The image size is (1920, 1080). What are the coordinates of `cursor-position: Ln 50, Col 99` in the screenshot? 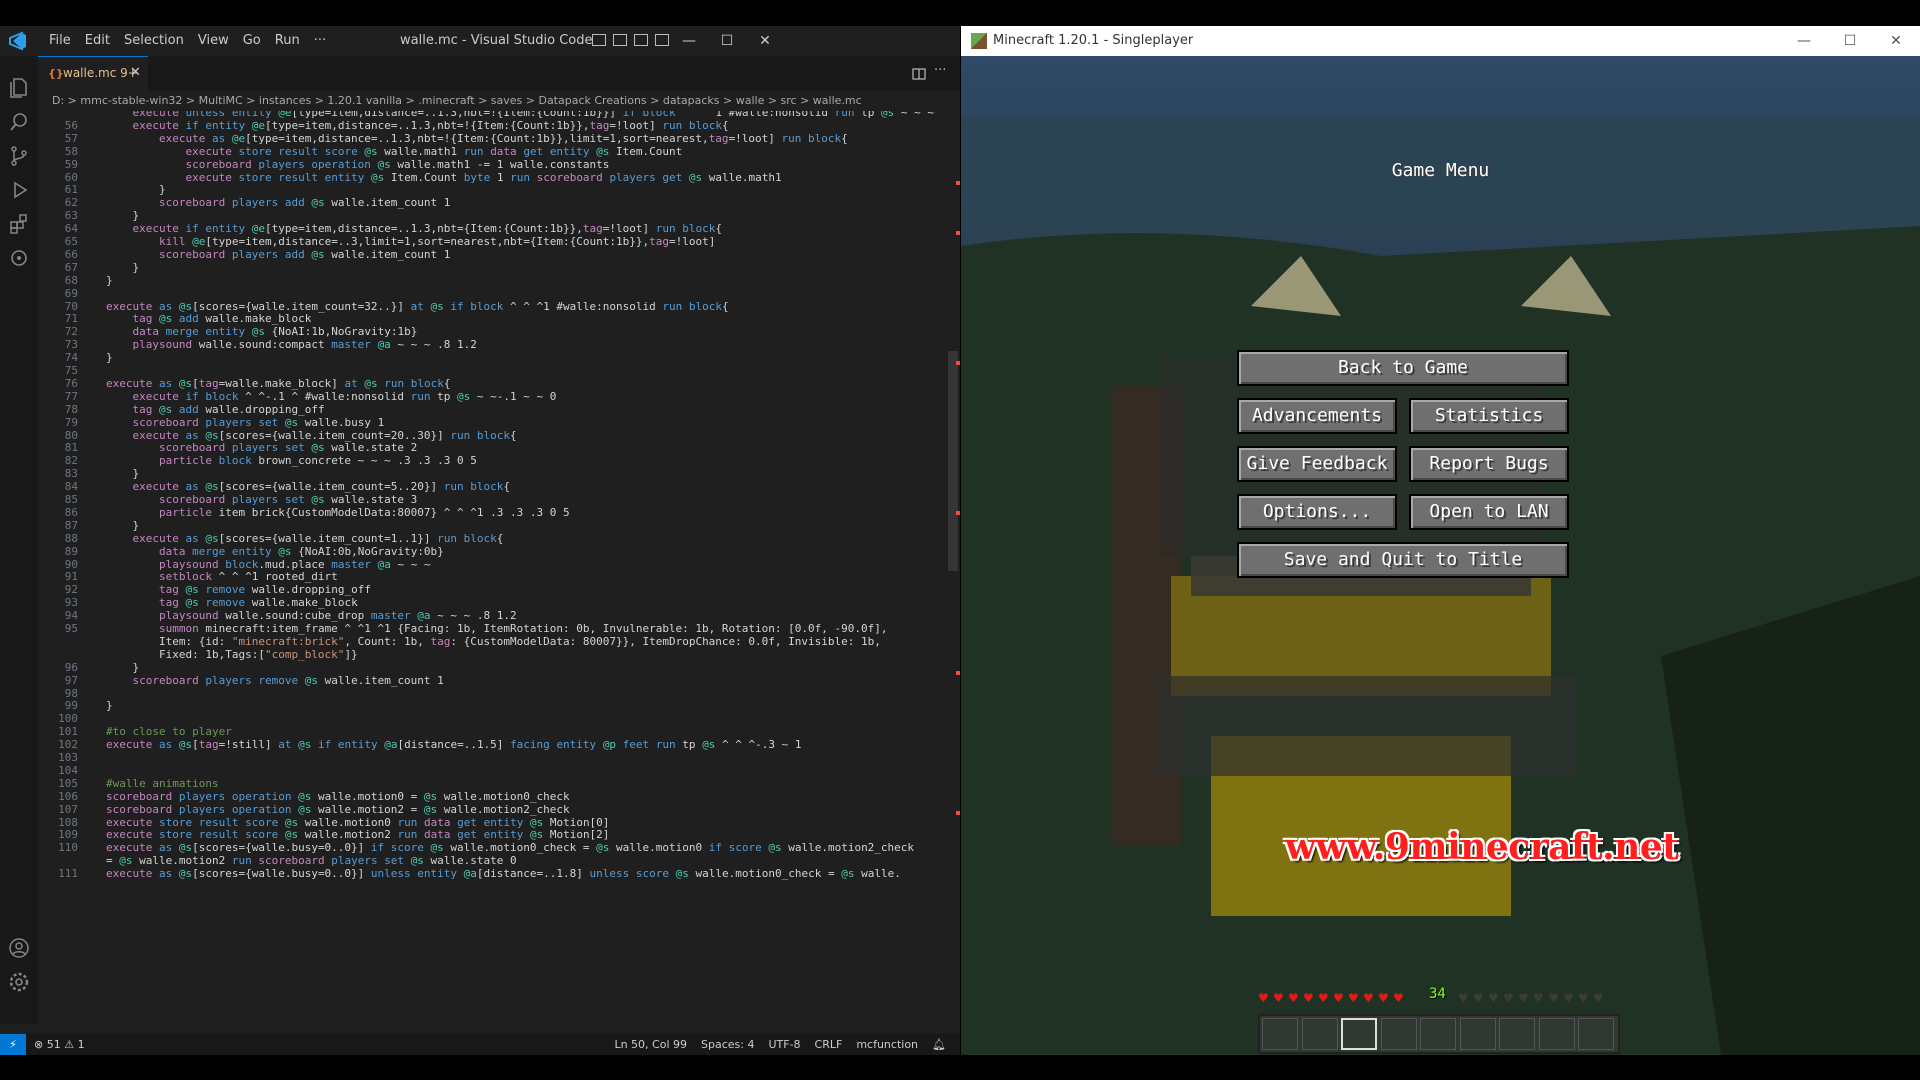 It's located at (650, 1044).